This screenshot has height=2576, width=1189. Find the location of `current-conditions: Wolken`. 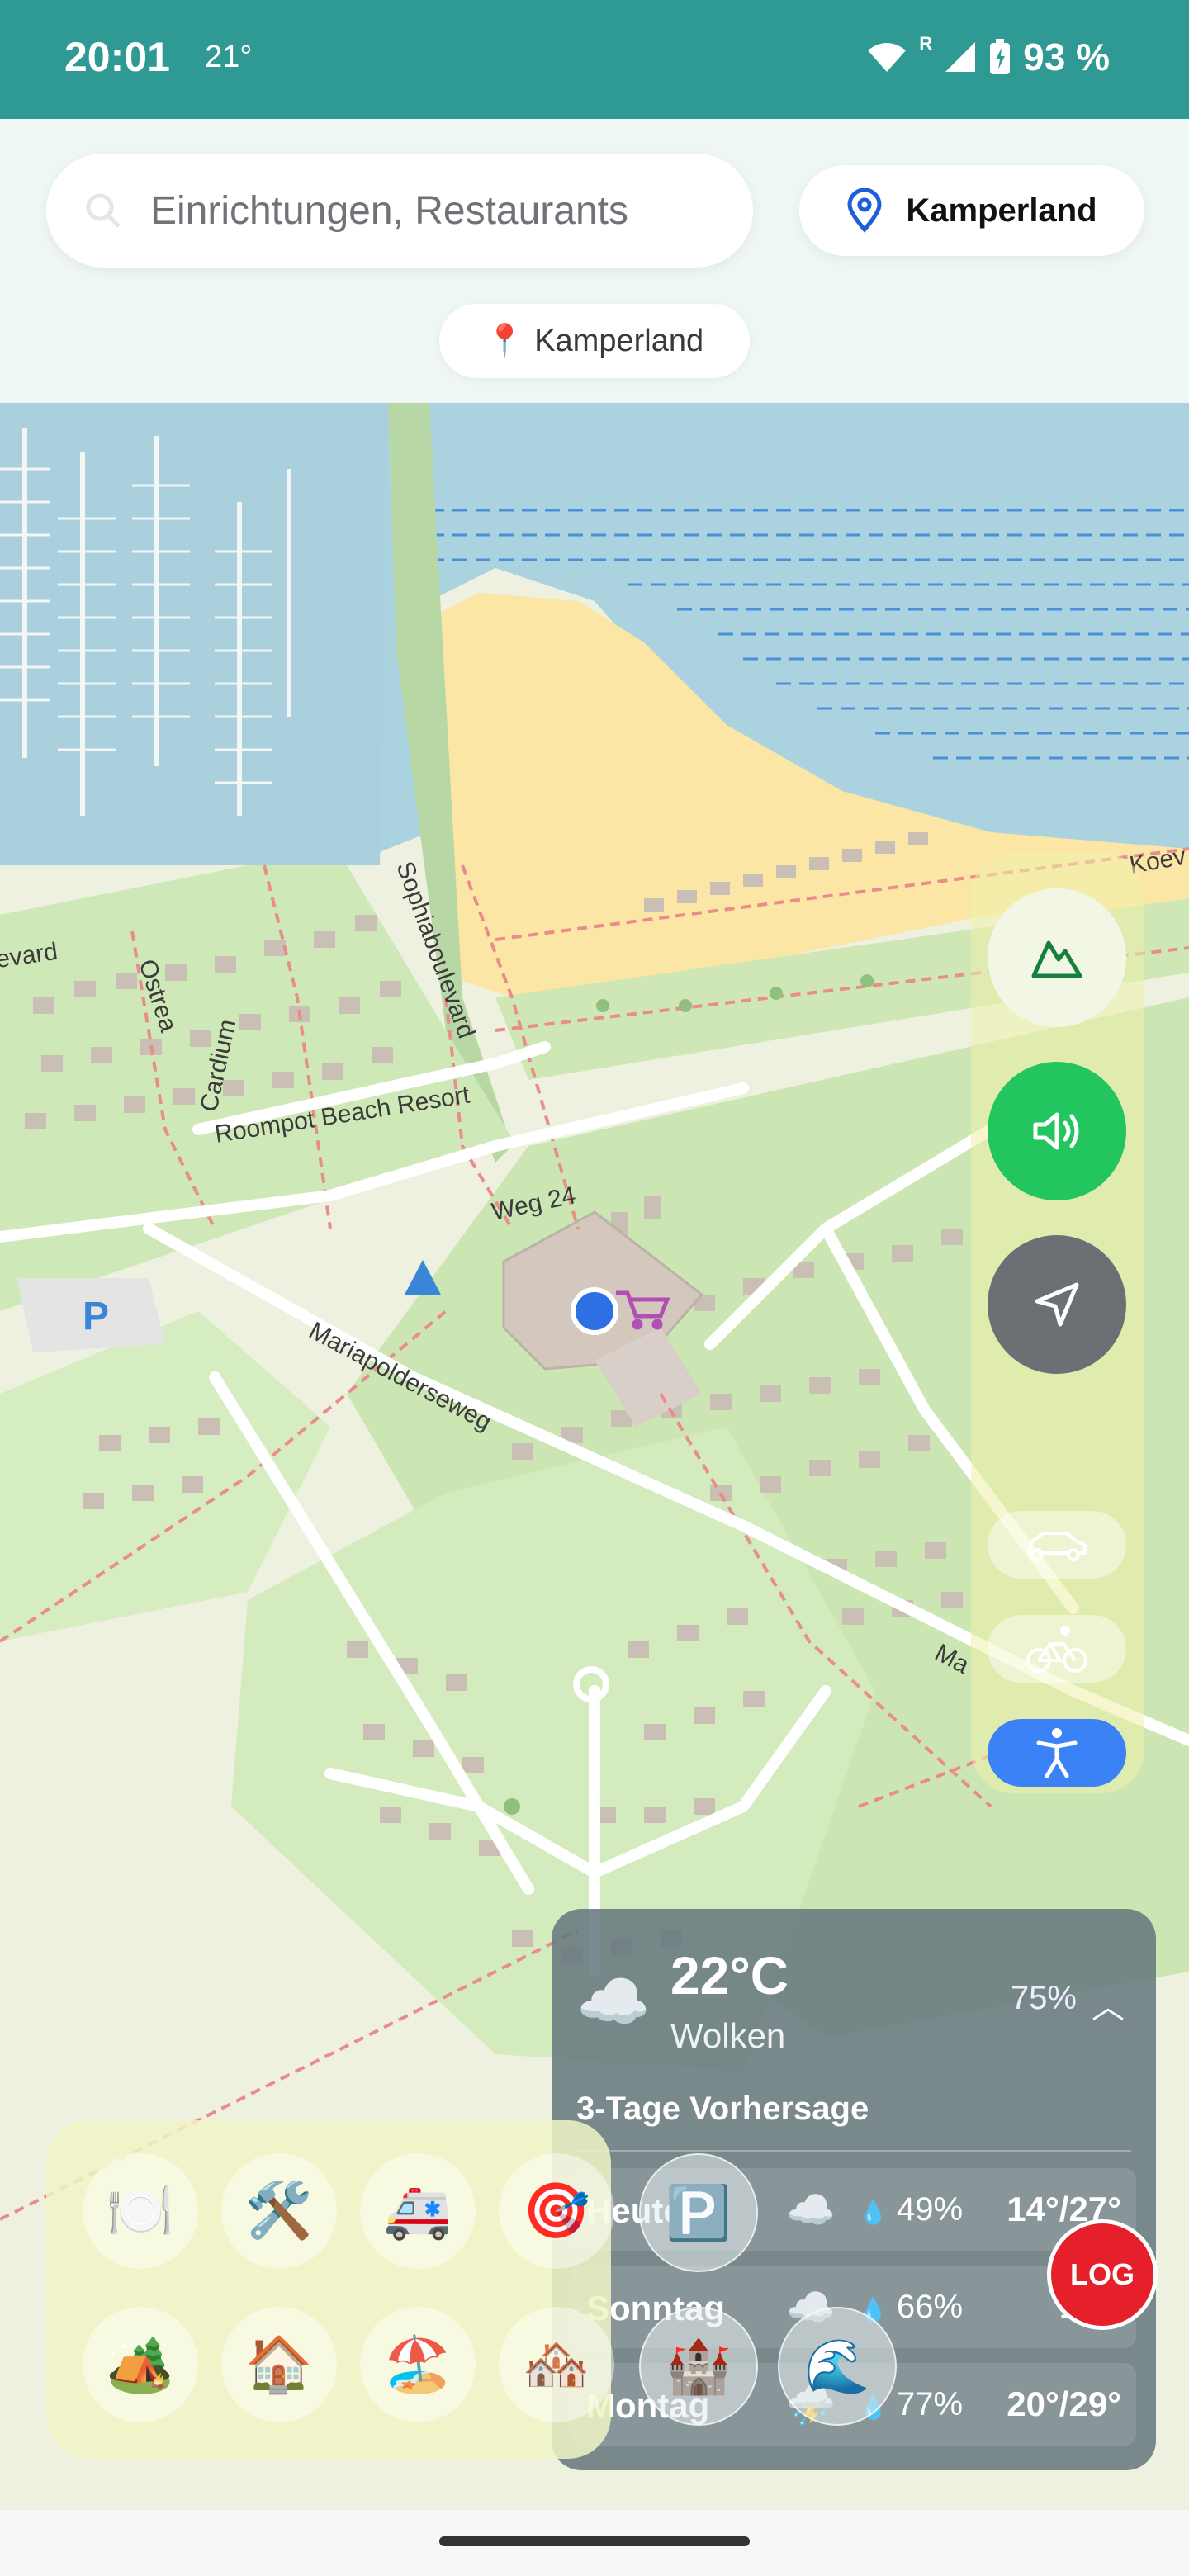

current-conditions: Wolken is located at coordinates (728, 2035).